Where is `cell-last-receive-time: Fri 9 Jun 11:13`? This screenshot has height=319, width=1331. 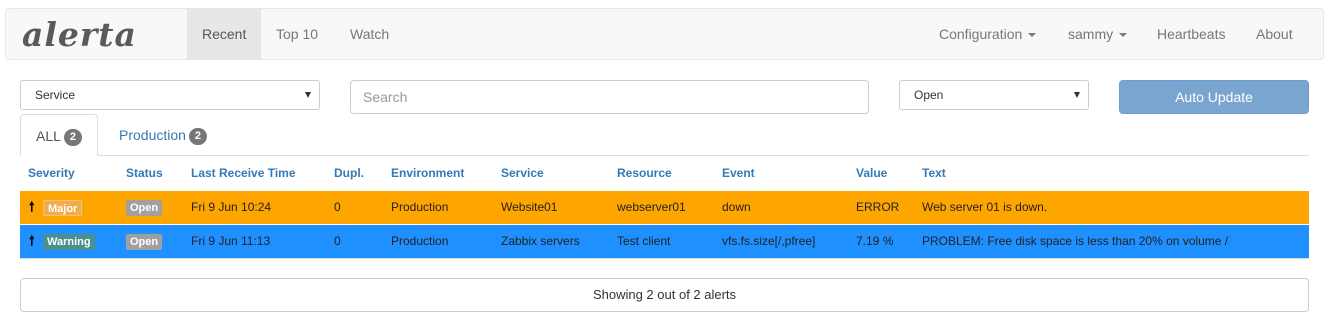 cell-last-receive-time: Fri 9 Jun 11:13 is located at coordinates (231, 241).